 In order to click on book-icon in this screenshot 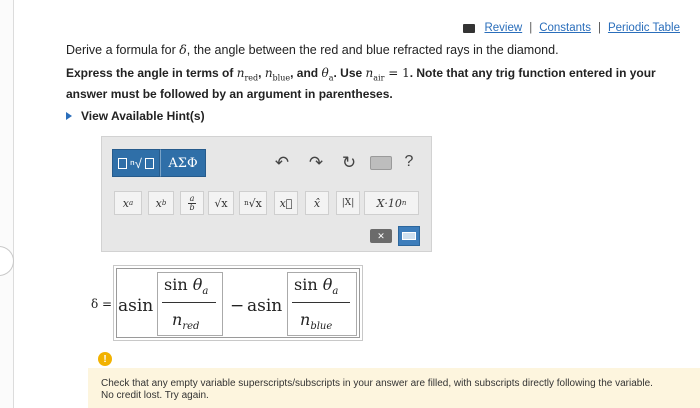, I will do `click(469, 28)`.